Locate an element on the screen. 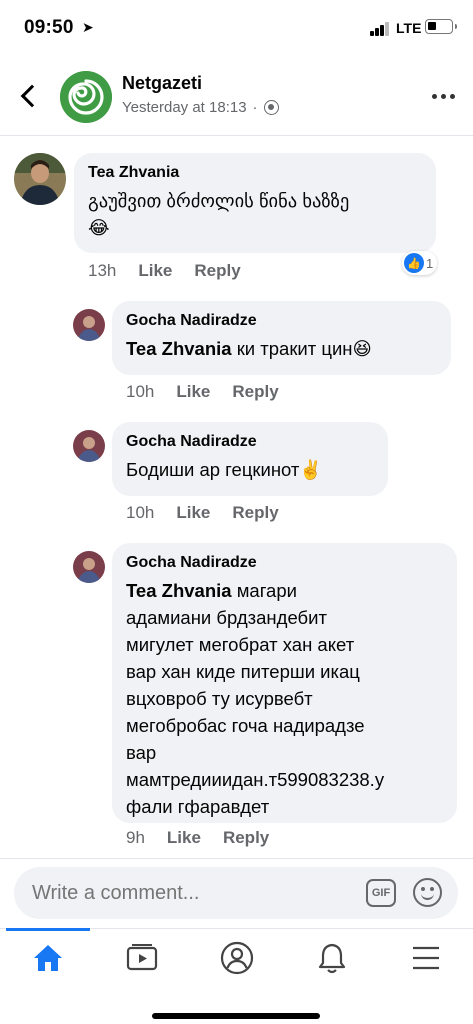 The image size is (473, 1024). comment-actions: 9h Like Reply is located at coordinates (197, 838).